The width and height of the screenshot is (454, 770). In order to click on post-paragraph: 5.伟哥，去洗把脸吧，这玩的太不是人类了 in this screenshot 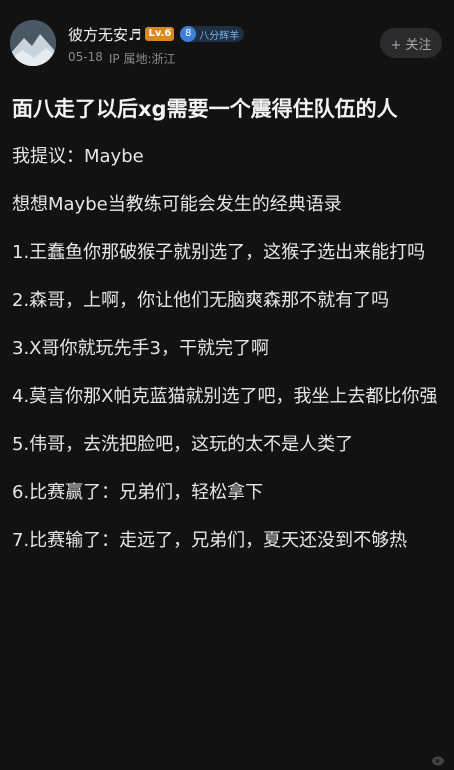, I will do `click(183, 444)`.